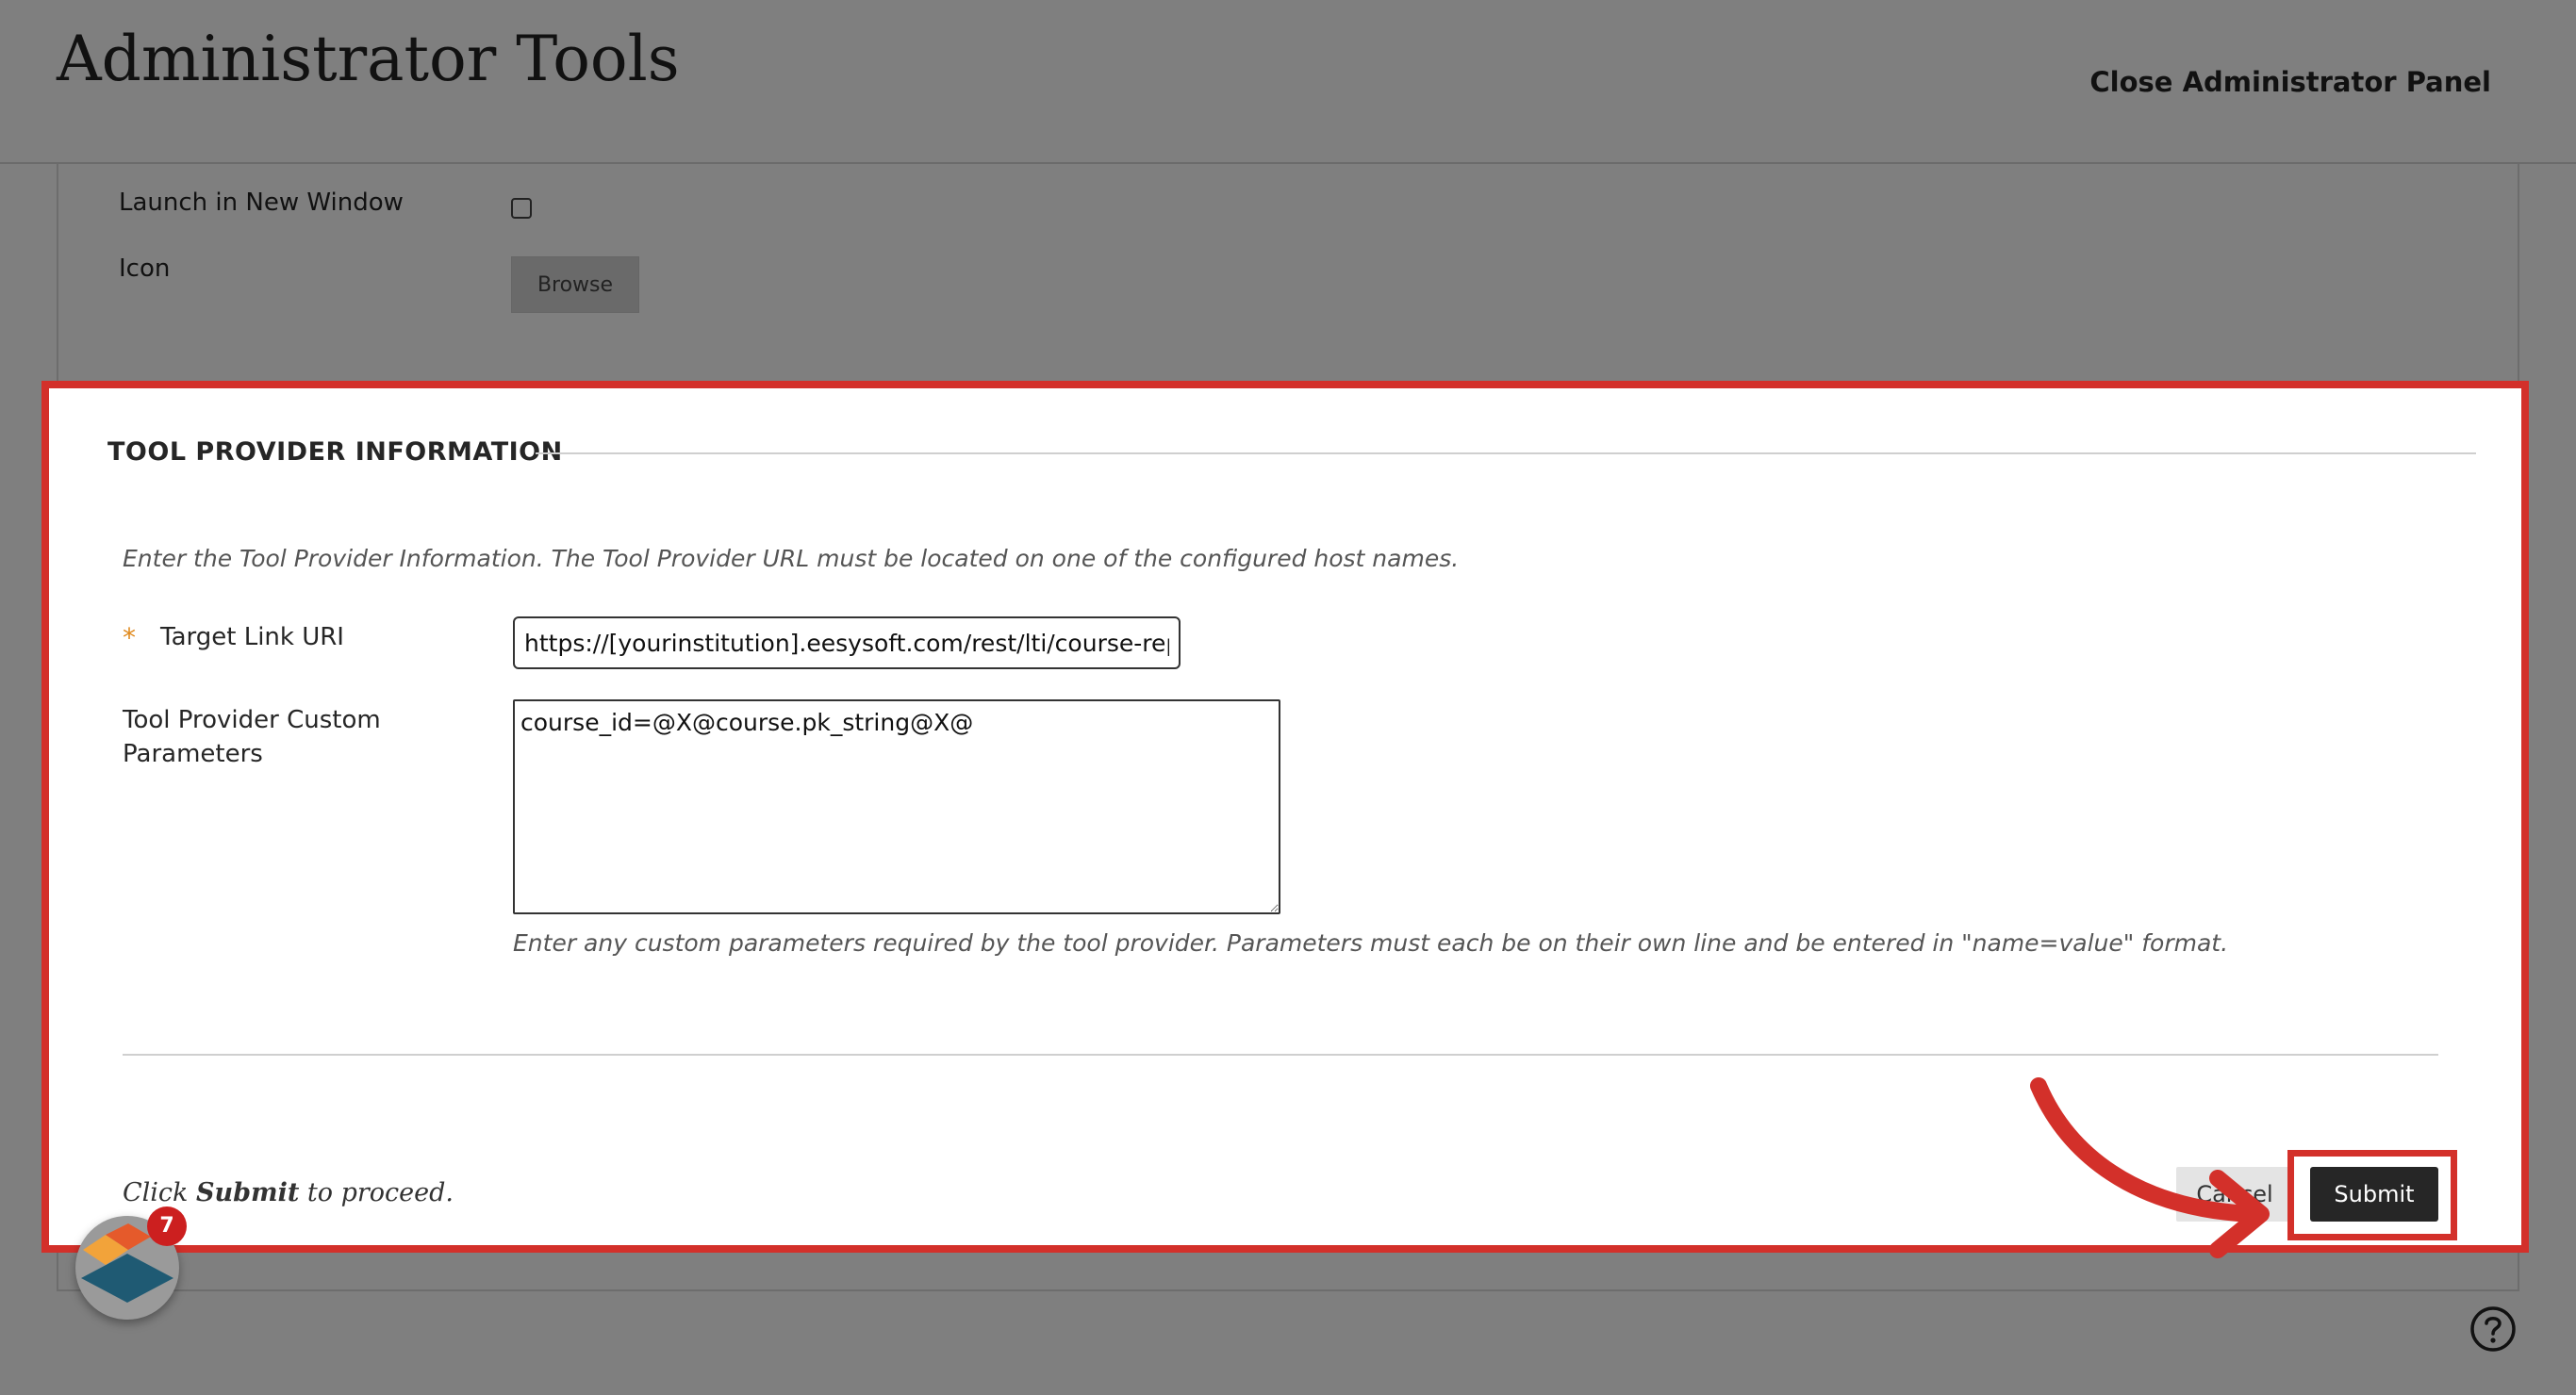 This screenshot has height=1395, width=2576. What do you see at coordinates (193, 754) in the screenshot?
I see `custom-params-label-line2: Parameters` at bounding box center [193, 754].